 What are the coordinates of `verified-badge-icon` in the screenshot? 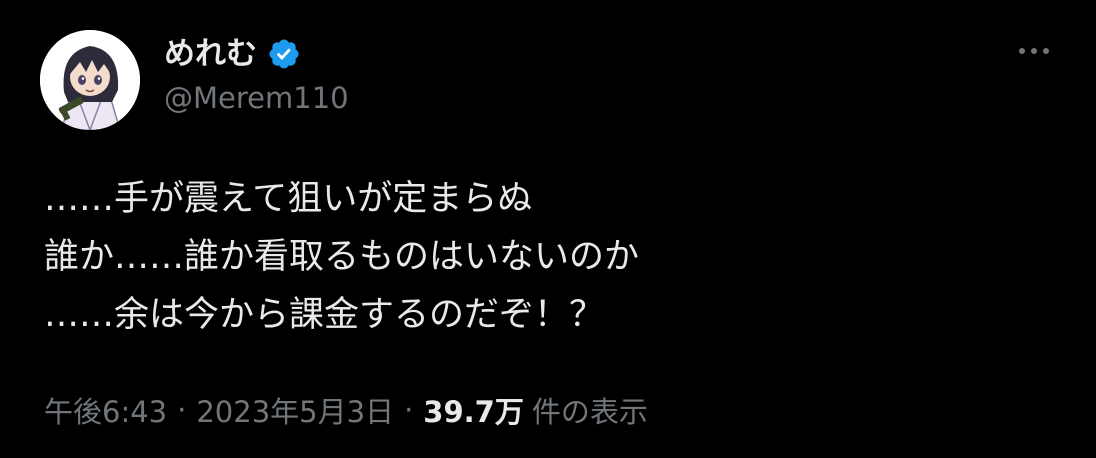 It's located at (284, 54).